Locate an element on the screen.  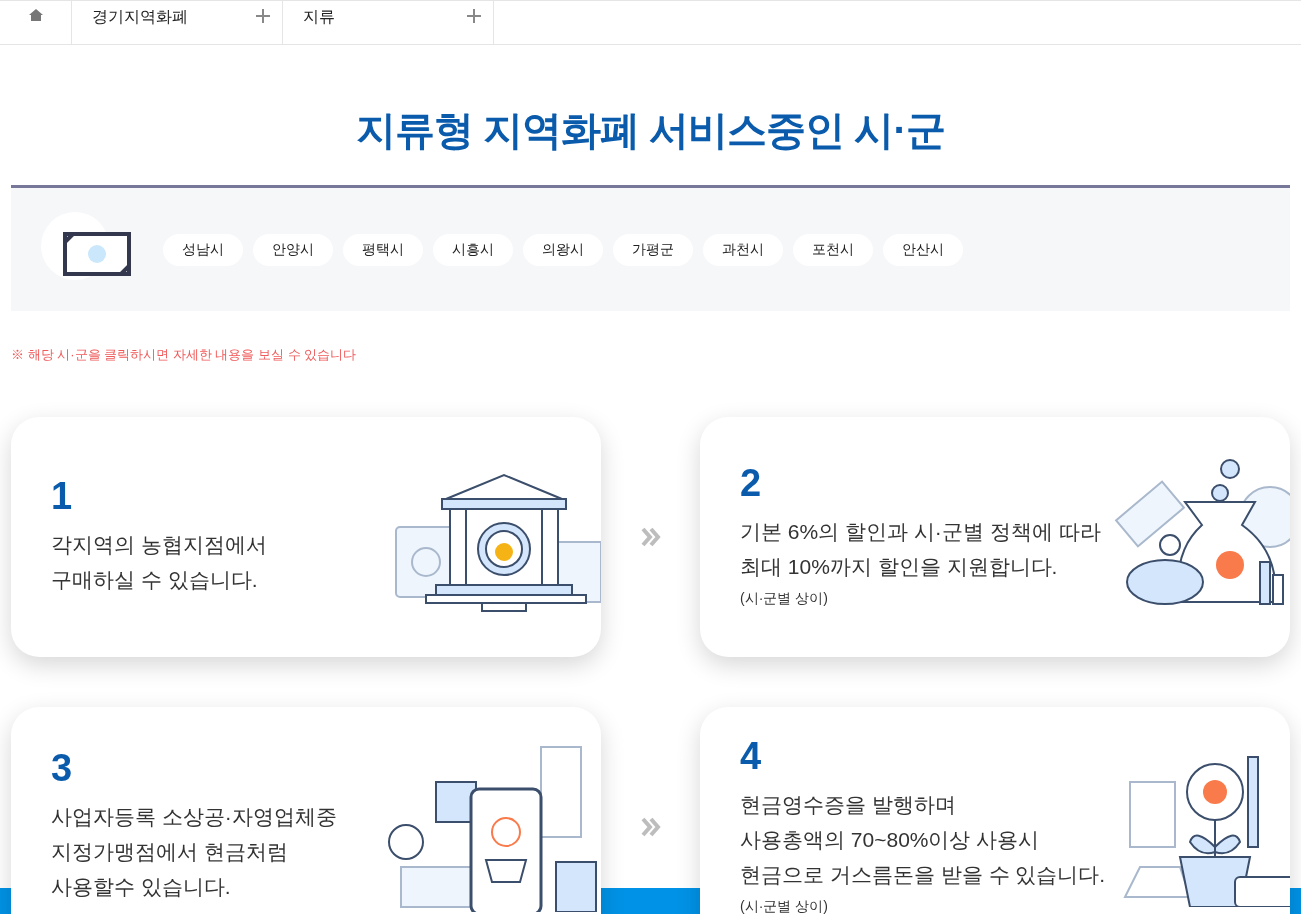
step-number: 4 is located at coordinates (751, 755).